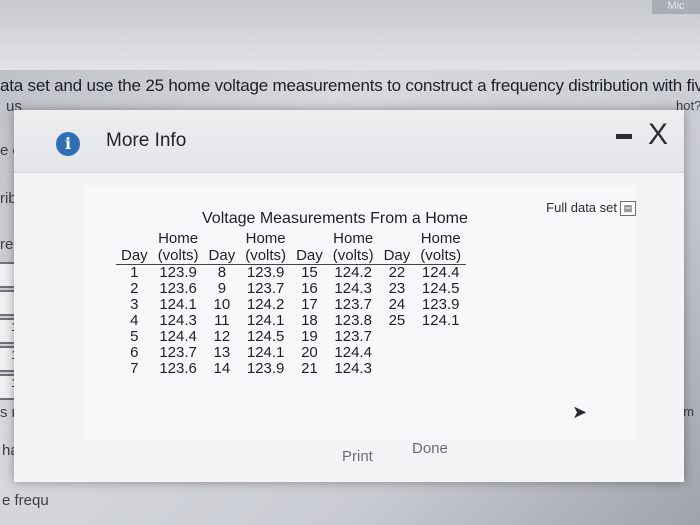  What do you see at coordinates (430, 448) in the screenshot?
I see `done-button: Done` at bounding box center [430, 448].